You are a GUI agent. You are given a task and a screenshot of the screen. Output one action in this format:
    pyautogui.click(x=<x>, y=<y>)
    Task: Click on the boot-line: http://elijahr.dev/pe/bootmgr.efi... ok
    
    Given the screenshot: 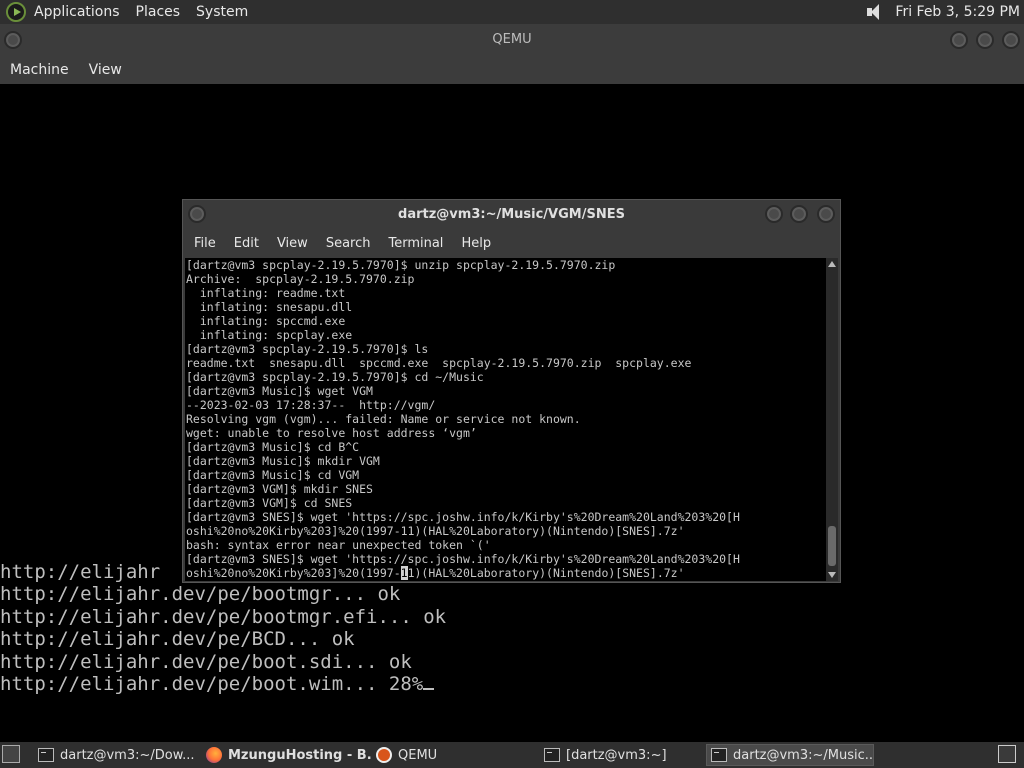 What is the action you would take?
    pyautogui.click(x=223, y=617)
    